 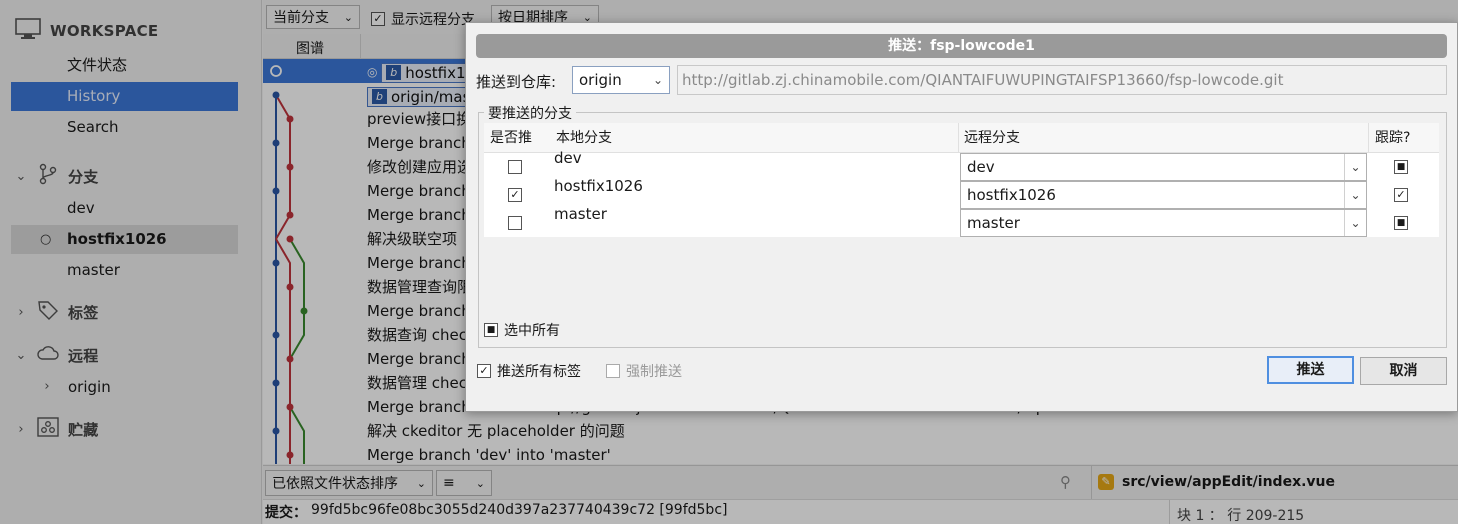 What do you see at coordinates (511, 138) in the screenshot?
I see `col-push-header: 是否推` at bounding box center [511, 138].